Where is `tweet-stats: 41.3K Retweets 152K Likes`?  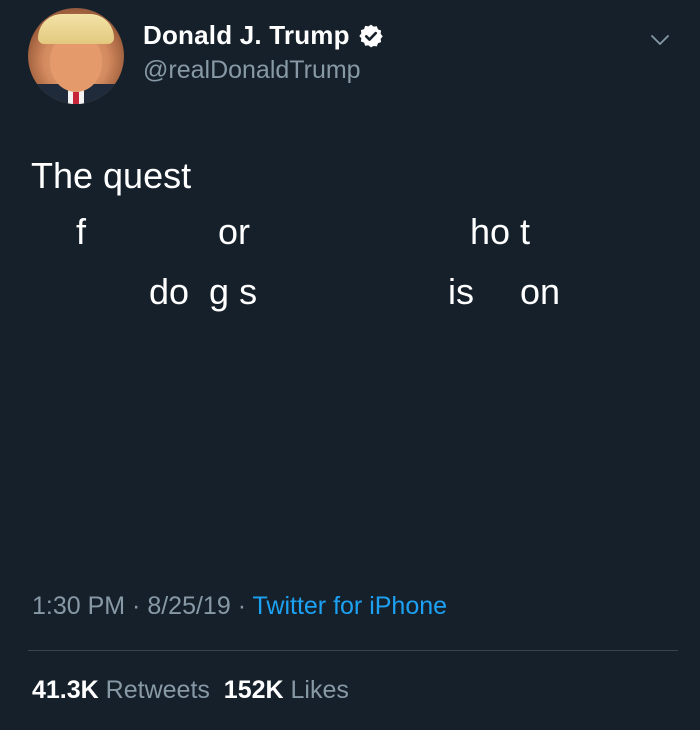 tweet-stats: 41.3K Retweets 152K Likes is located at coordinates (190, 690).